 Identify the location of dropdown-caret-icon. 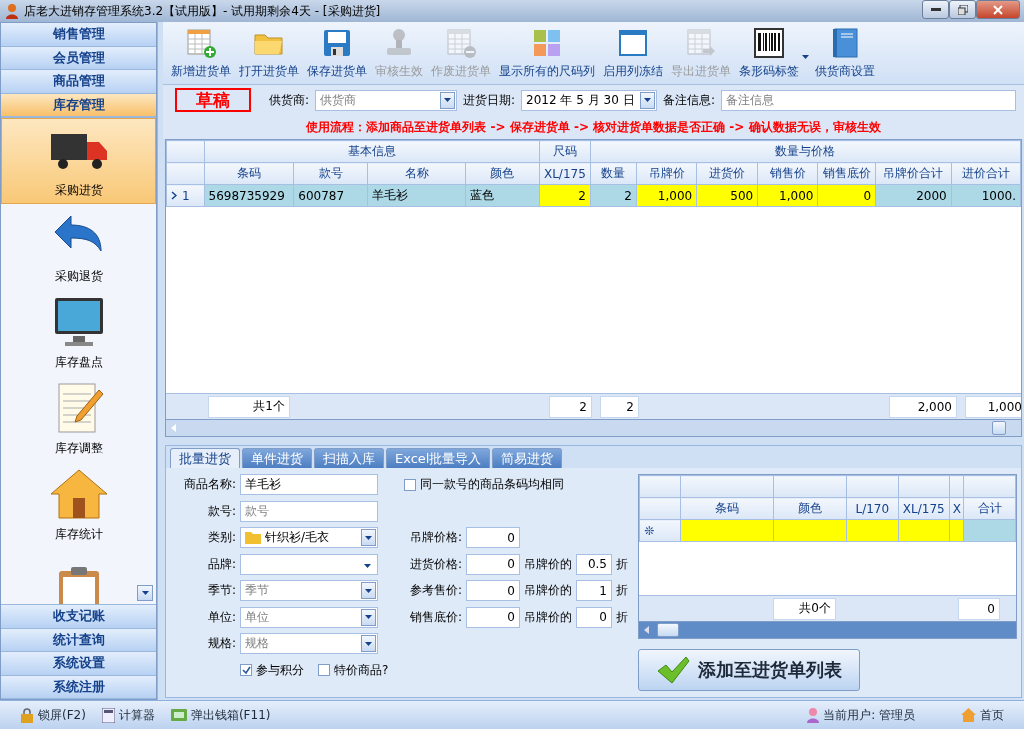
(805, 57).